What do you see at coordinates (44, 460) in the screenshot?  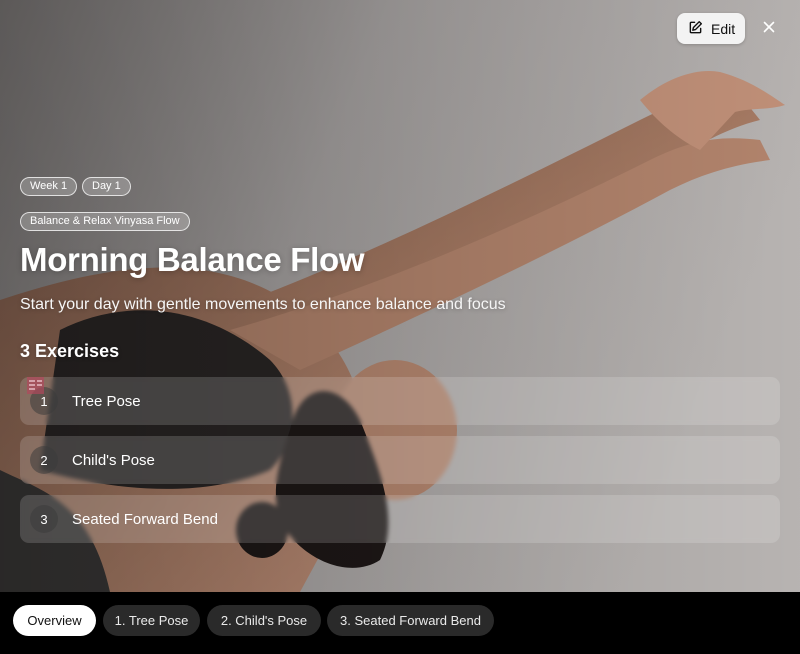 I see `exercise-number: 2` at bounding box center [44, 460].